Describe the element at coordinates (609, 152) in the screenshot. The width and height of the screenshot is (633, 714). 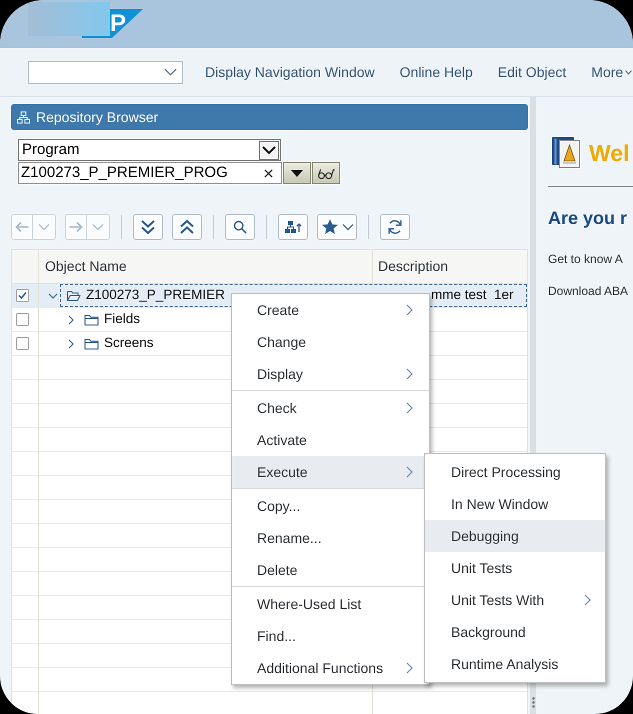
I see `welcome-title: Wel` at that location.